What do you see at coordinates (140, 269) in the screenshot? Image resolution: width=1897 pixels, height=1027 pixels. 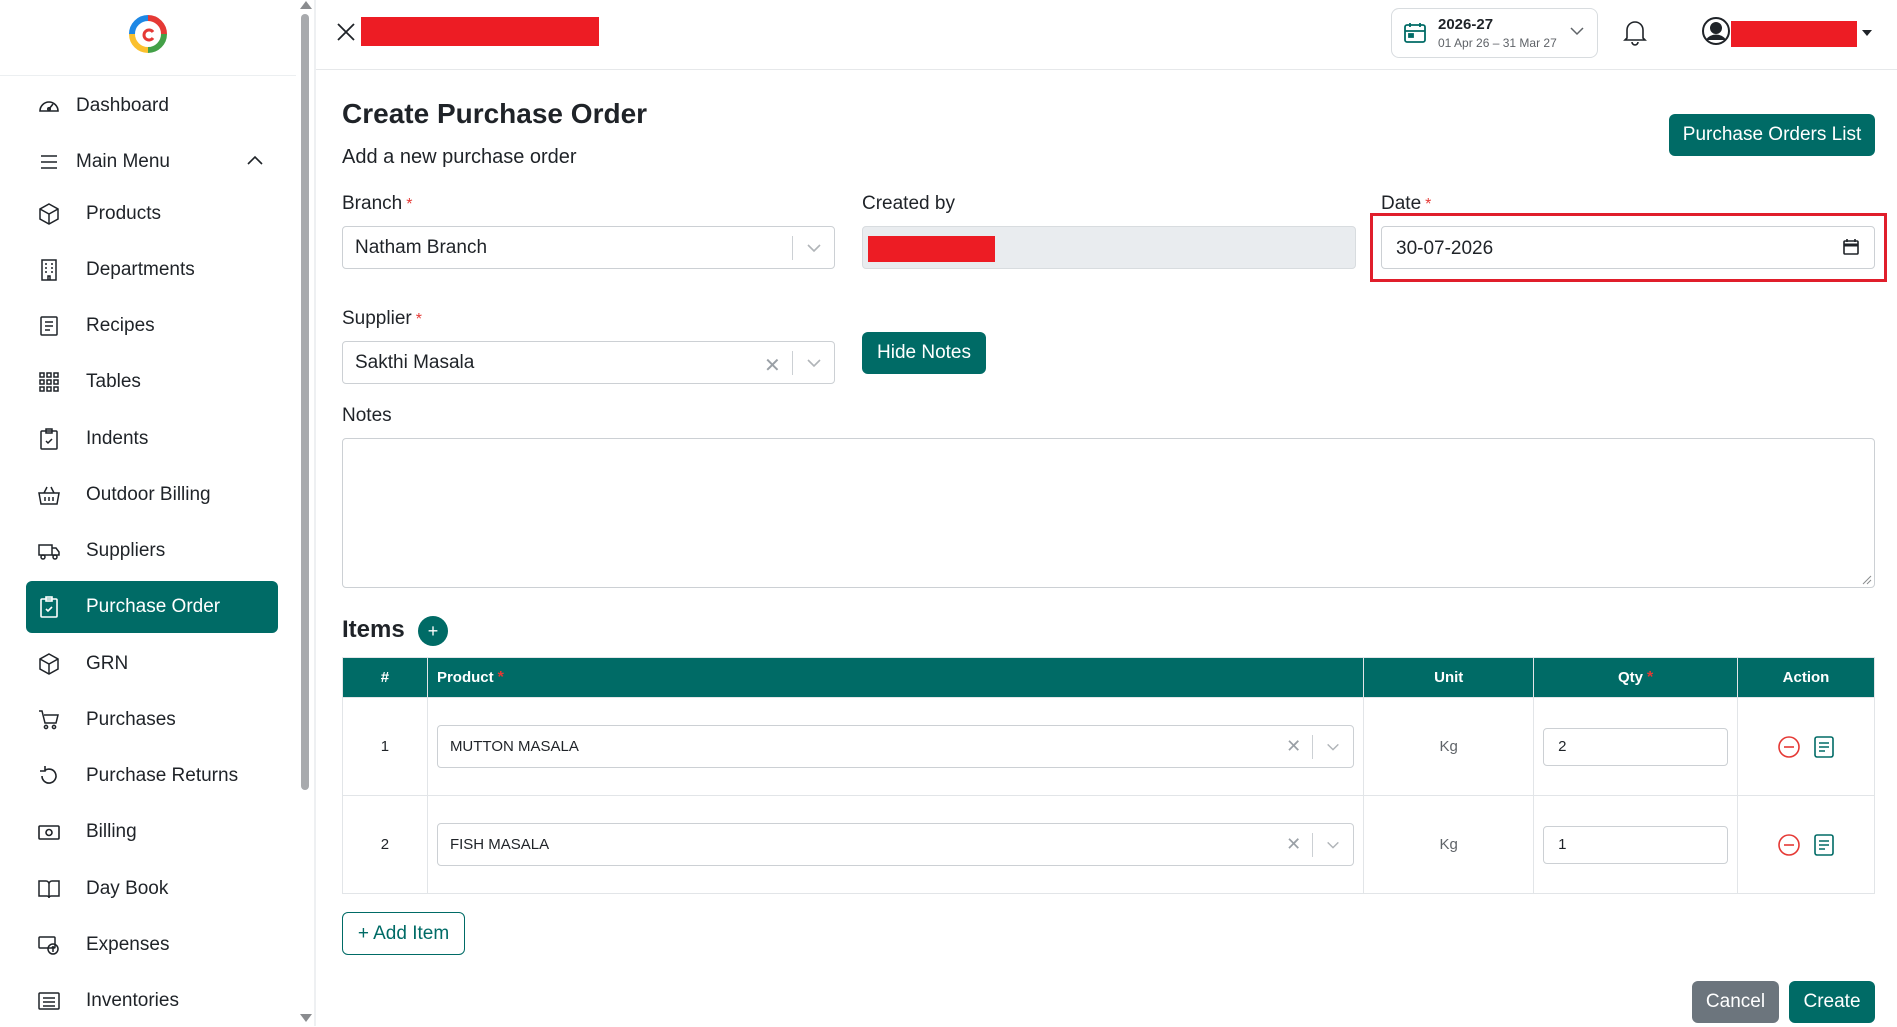 I see `sidebar-item-label: Departments` at bounding box center [140, 269].